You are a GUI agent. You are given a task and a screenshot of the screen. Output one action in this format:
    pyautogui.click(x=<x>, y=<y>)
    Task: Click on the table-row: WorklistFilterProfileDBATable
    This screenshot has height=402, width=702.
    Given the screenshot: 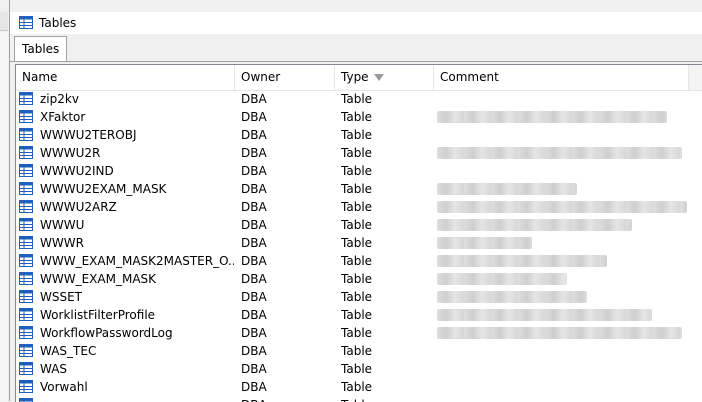 What is the action you would take?
    pyautogui.click(x=359, y=315)
    